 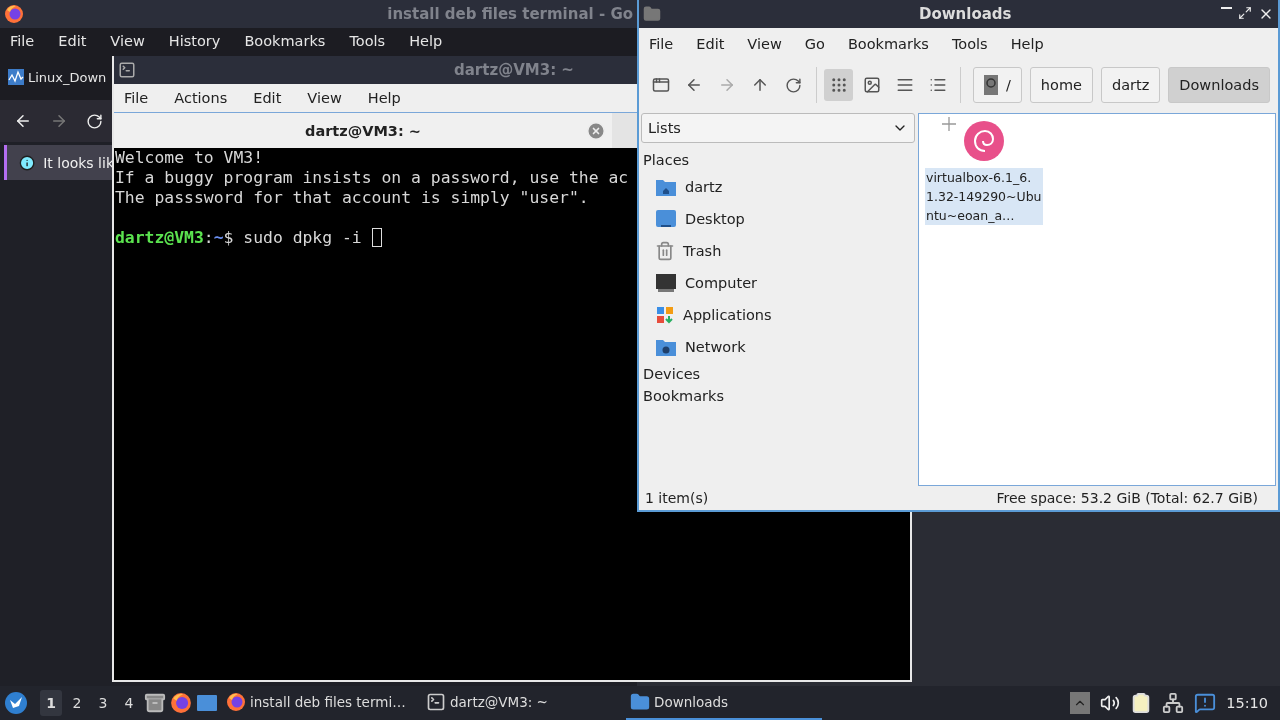 What do you see at coordinates (721, 283) in the screenshot?
I see `place-label: Computer` at bounding box center [721, 283].